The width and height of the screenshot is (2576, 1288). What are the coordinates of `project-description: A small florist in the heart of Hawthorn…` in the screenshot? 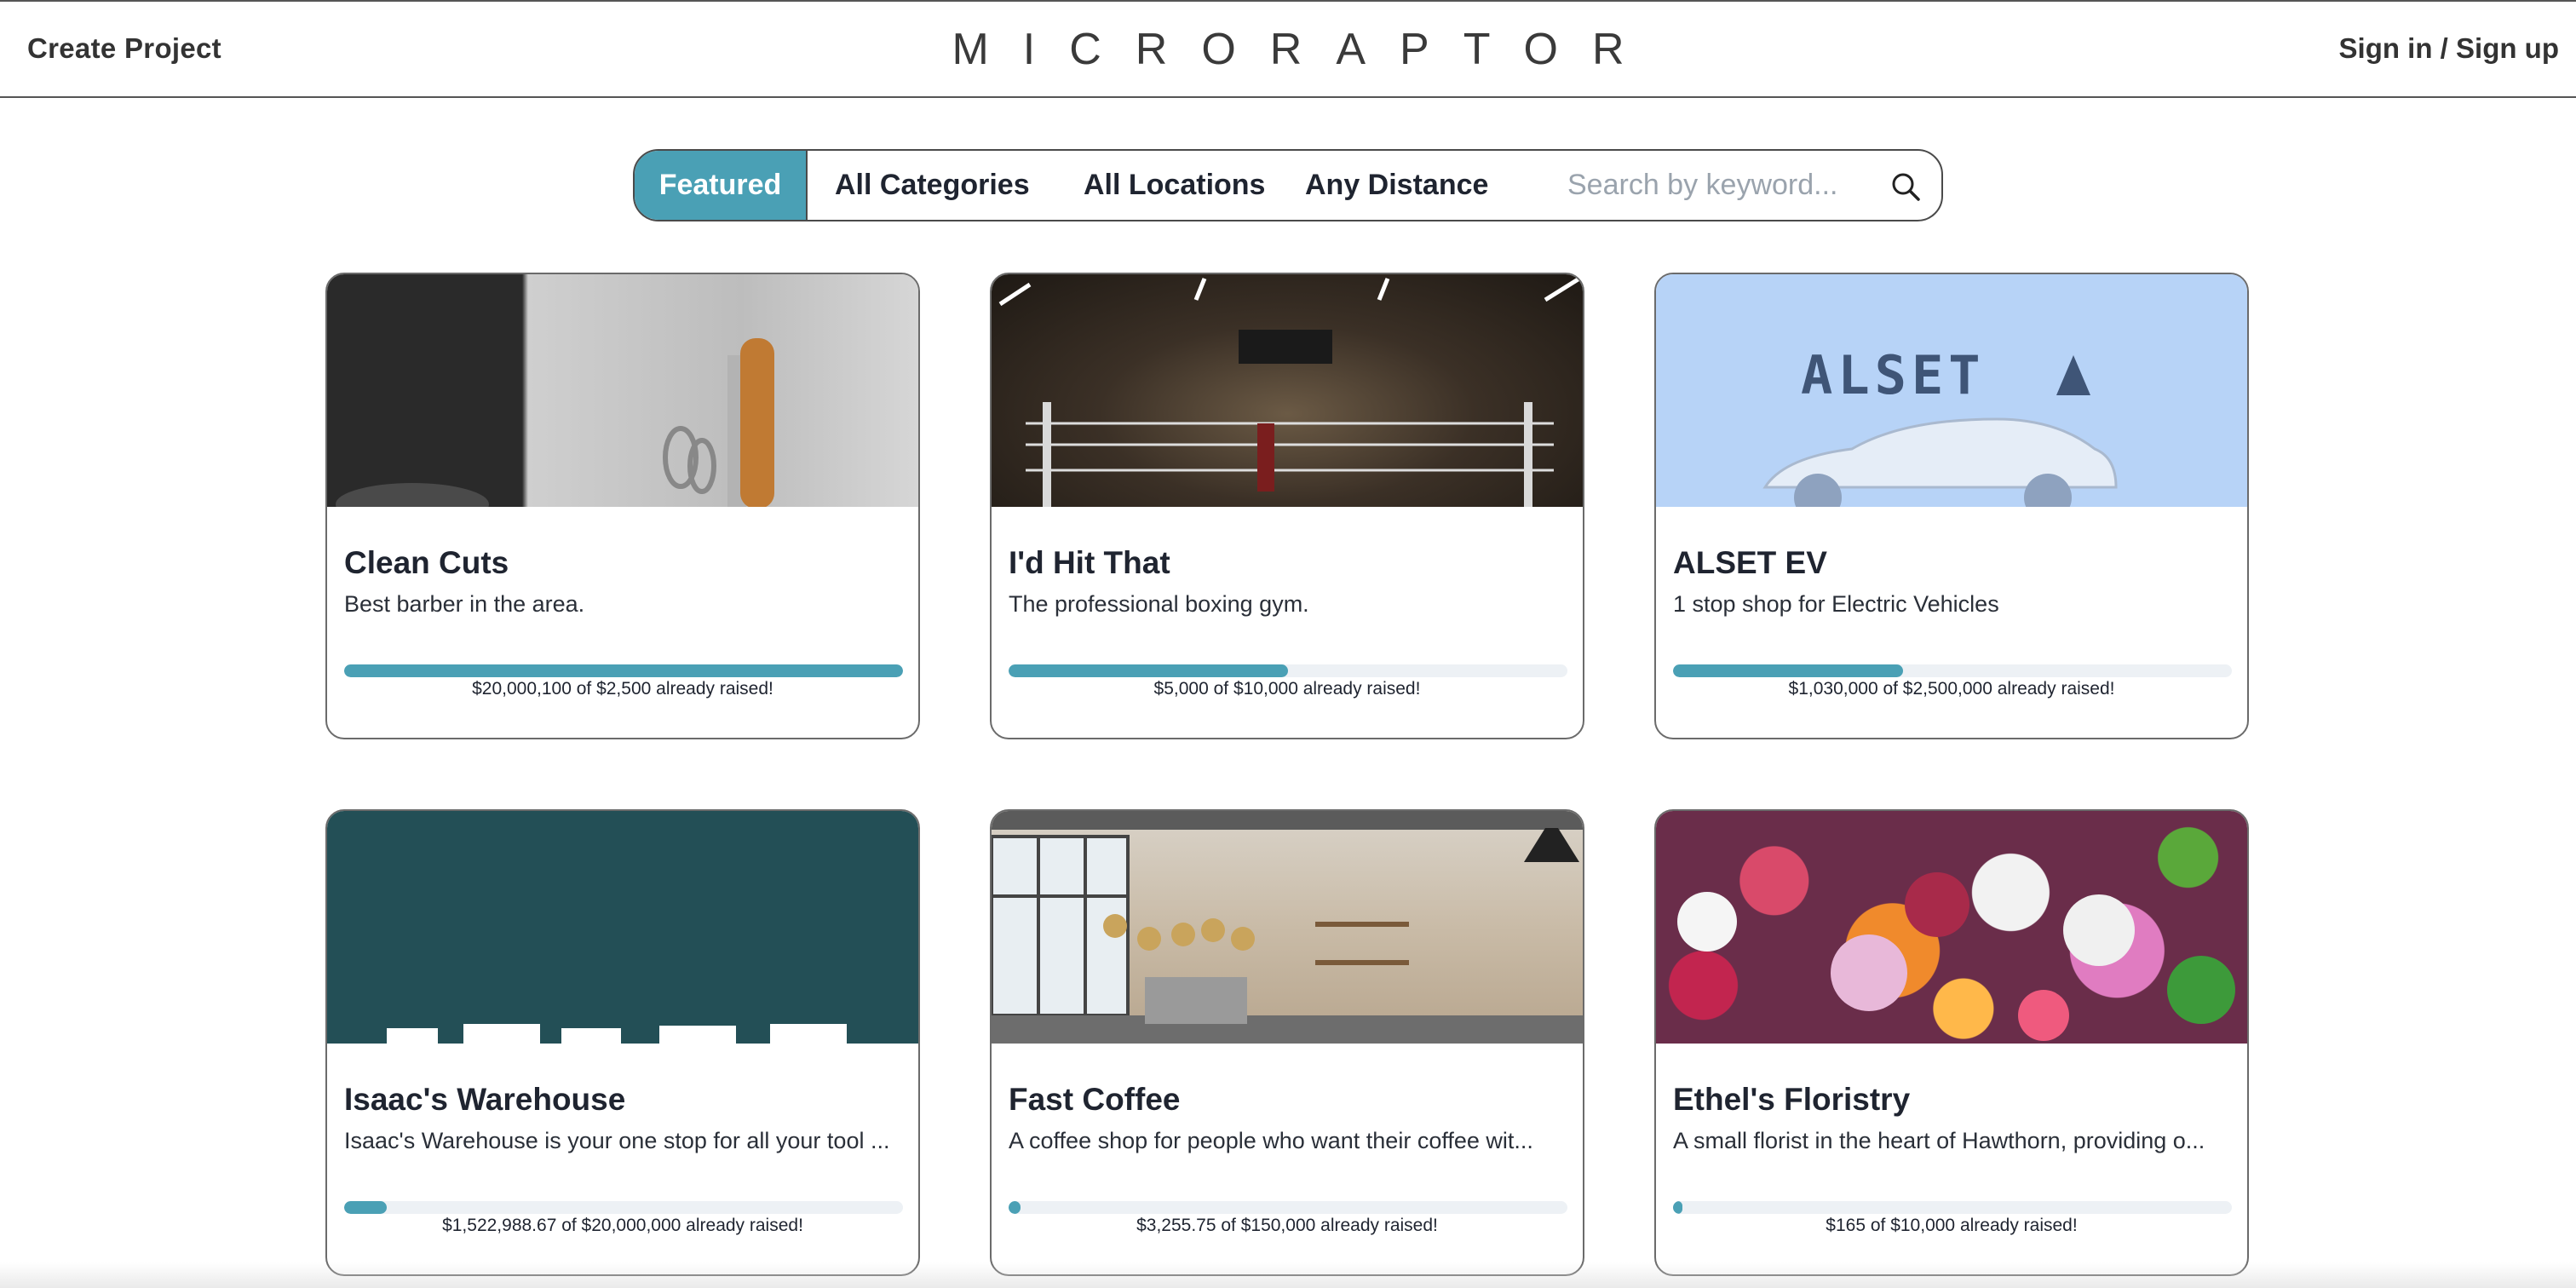 It's located at (1939, 1141).